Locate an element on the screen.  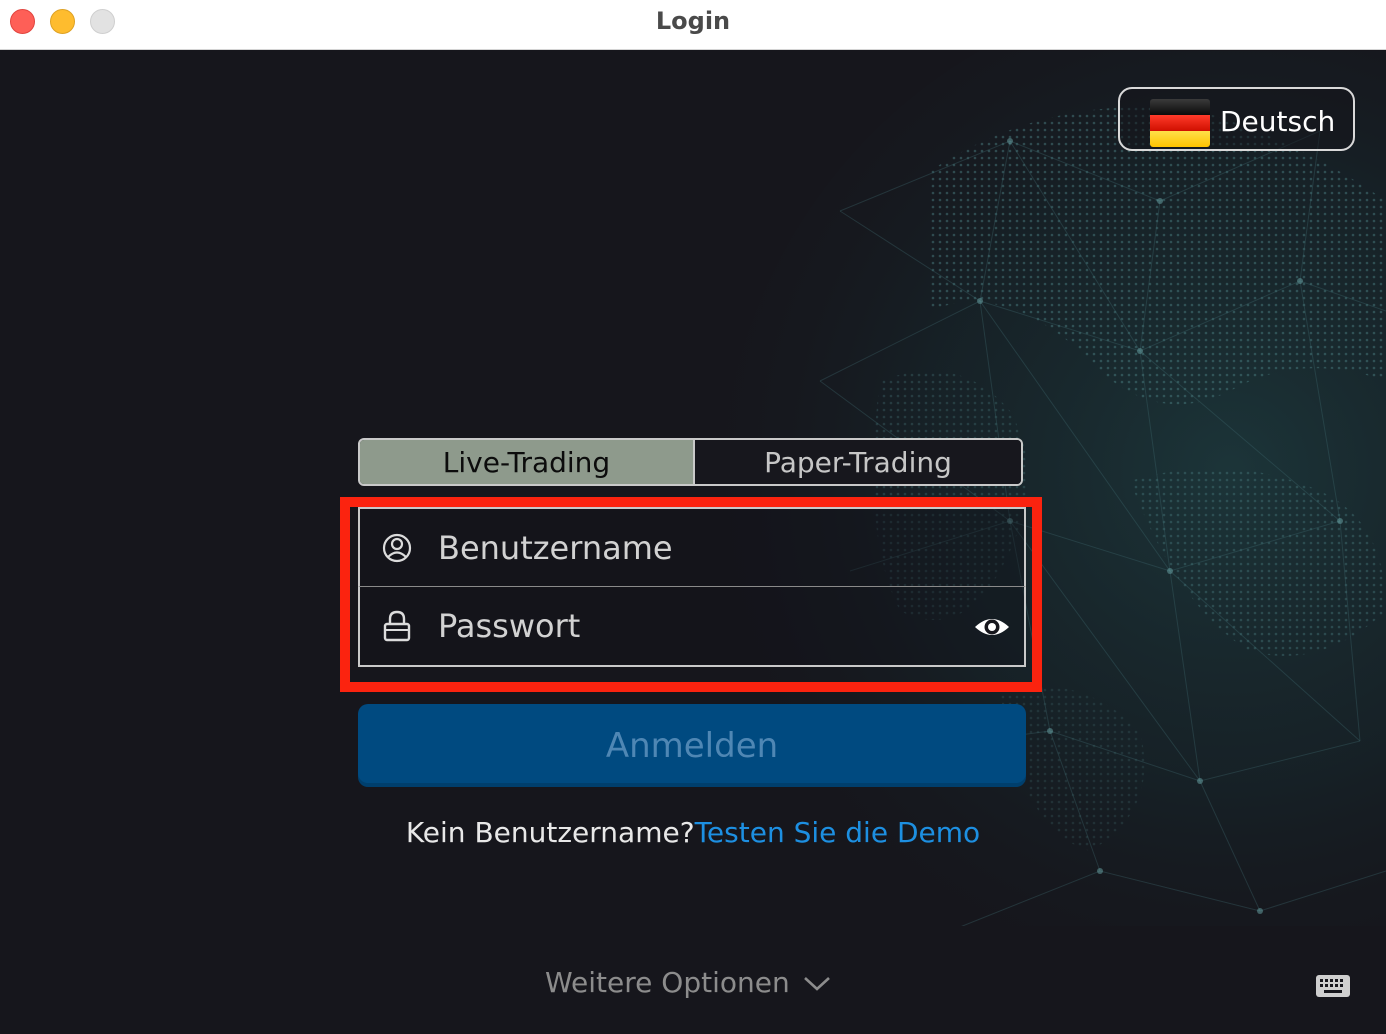
demo-prompt-line: Kein Benutzername?Testen Sie die Demo is located at coordinates (693, 832).